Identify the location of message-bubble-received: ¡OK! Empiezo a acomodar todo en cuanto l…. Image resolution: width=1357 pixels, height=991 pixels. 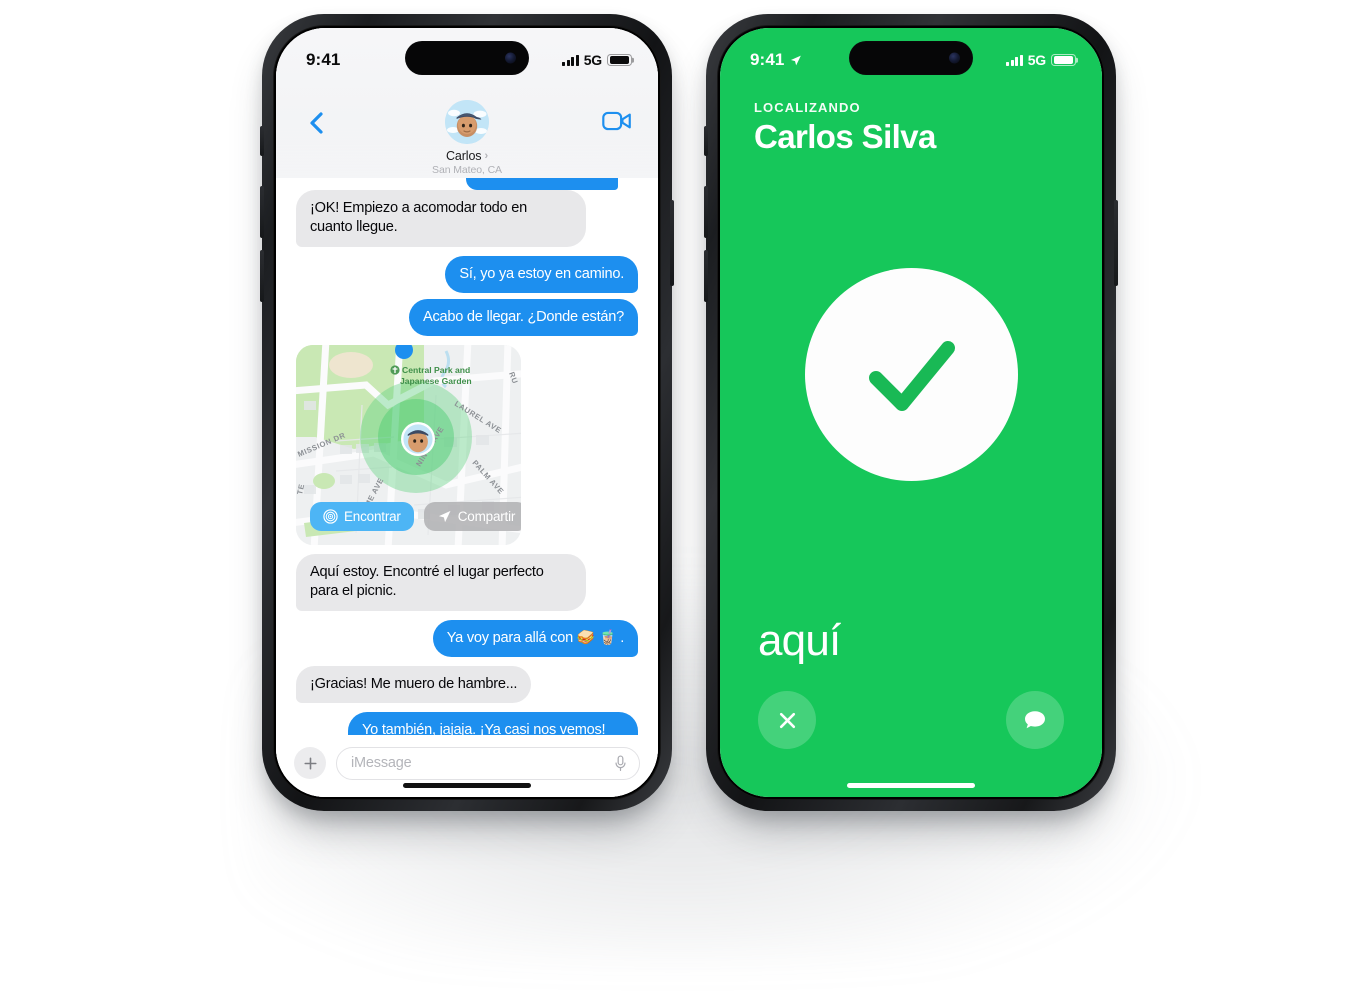
(438, 218).